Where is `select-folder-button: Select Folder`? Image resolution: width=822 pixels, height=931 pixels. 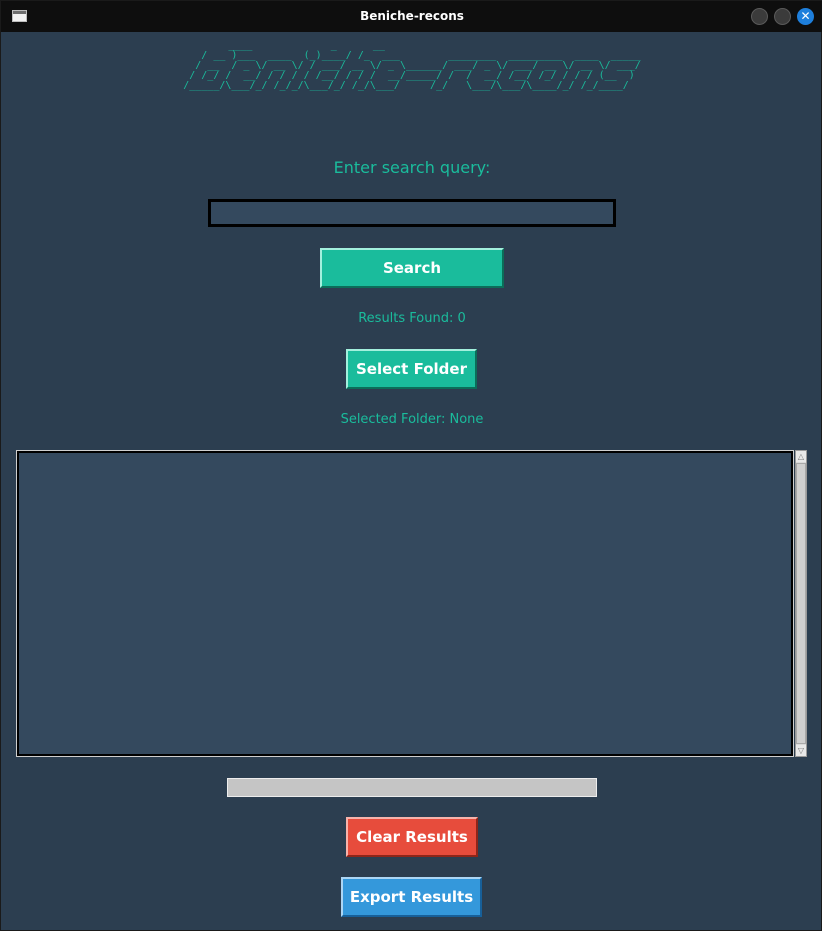 select-folder-button: Select Folder is located at coordinates (411, 369).